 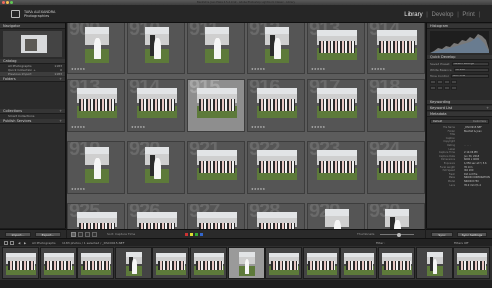 I want to click on grid-cell: 926, so click(x=156, y=216).